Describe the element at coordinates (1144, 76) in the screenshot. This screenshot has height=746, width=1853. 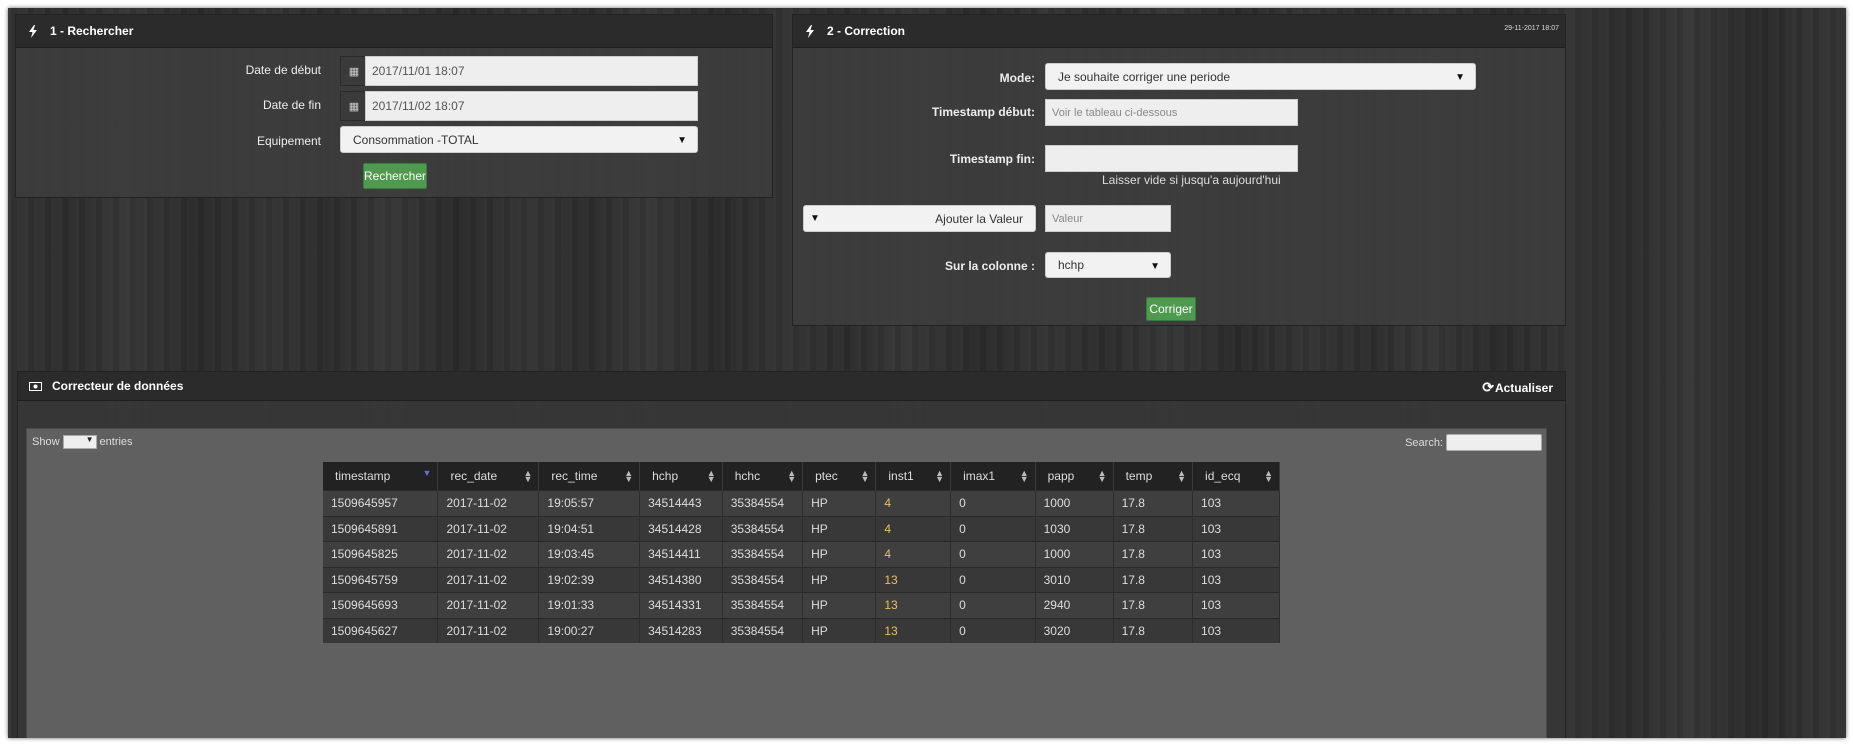
I see `mode-selected: Je souhaite corriger une periode` at that location.